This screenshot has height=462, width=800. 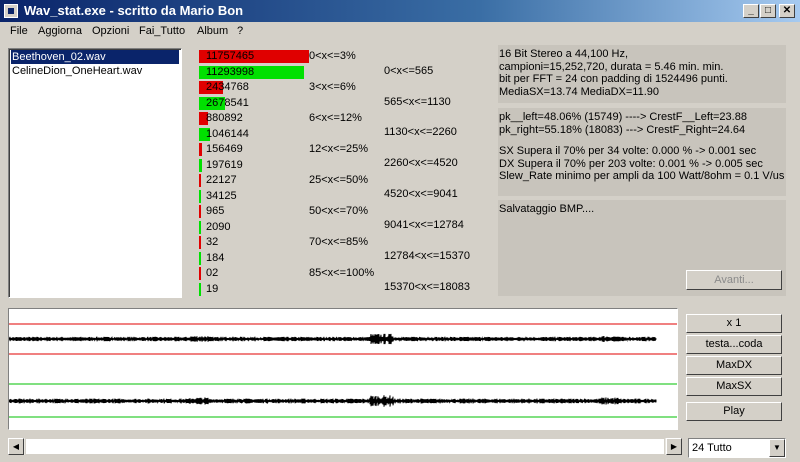 I want to click on frequency-range-label: 2260<x<=4520, so click(x=421, y=163).